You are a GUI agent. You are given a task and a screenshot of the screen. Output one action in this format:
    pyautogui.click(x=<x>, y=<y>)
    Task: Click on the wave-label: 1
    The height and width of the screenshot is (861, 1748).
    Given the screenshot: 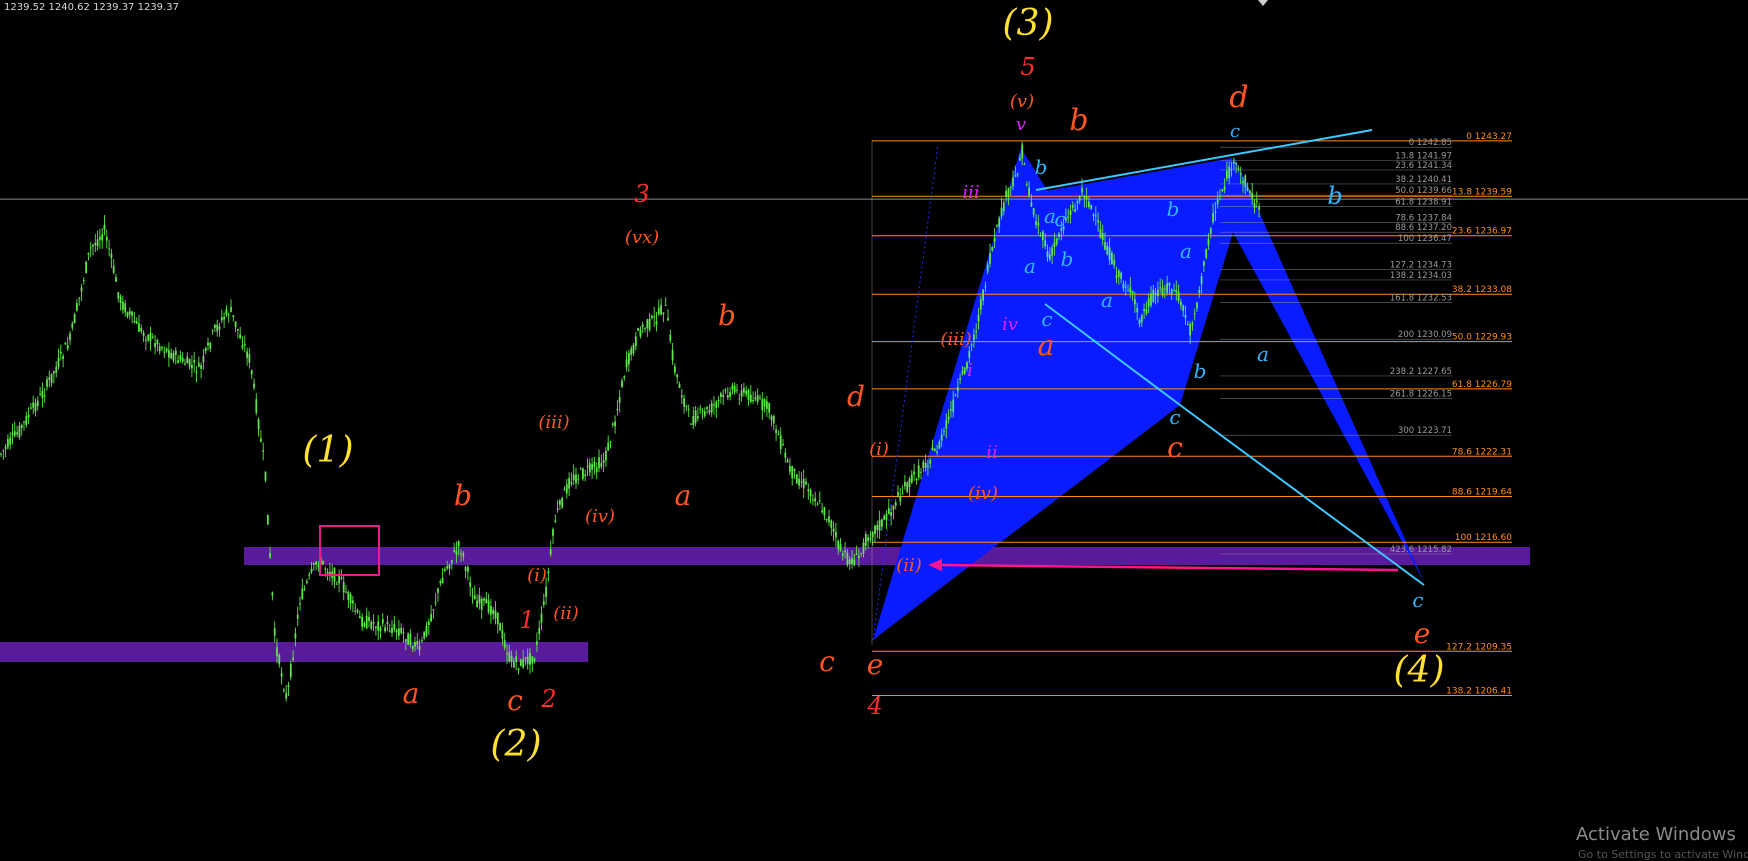 What is the action you would take?
    pyautogui.click(x=526, y=620)
    